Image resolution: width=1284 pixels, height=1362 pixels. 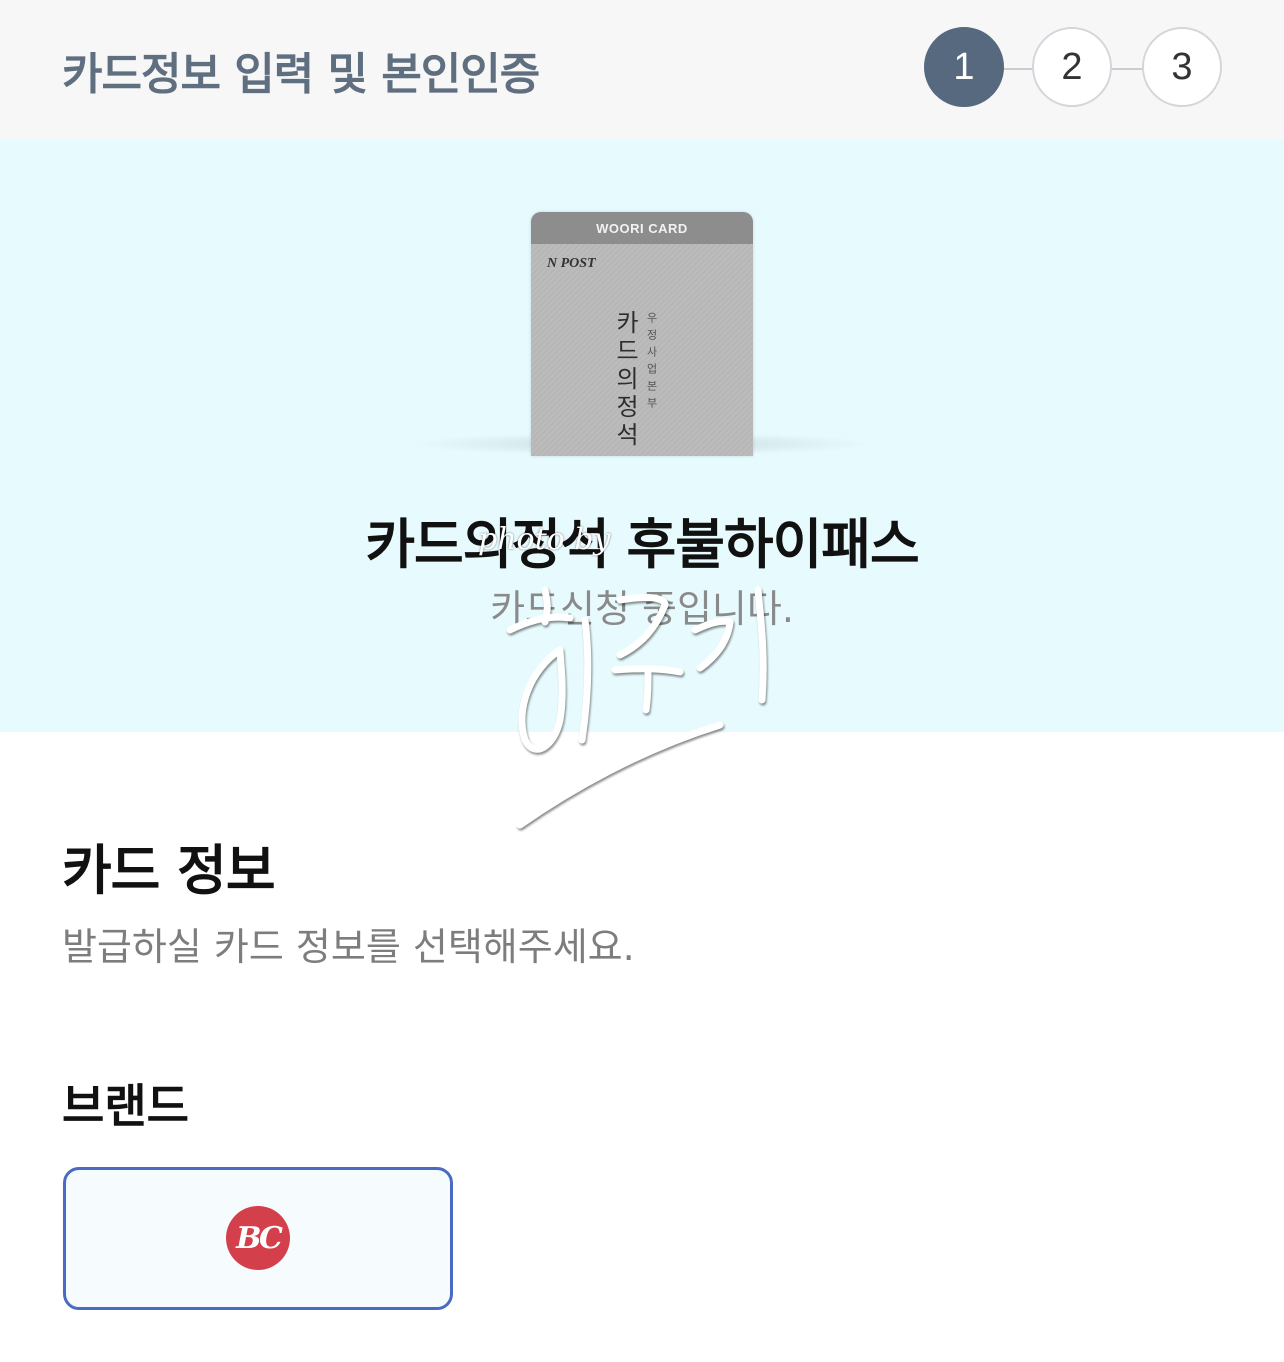 What do you see at coordinates (642, 70) in the screenshot?
I see `page-header: 카드정보 입력 및 본인인증 1 2 3` at bounding box center [642, 70].